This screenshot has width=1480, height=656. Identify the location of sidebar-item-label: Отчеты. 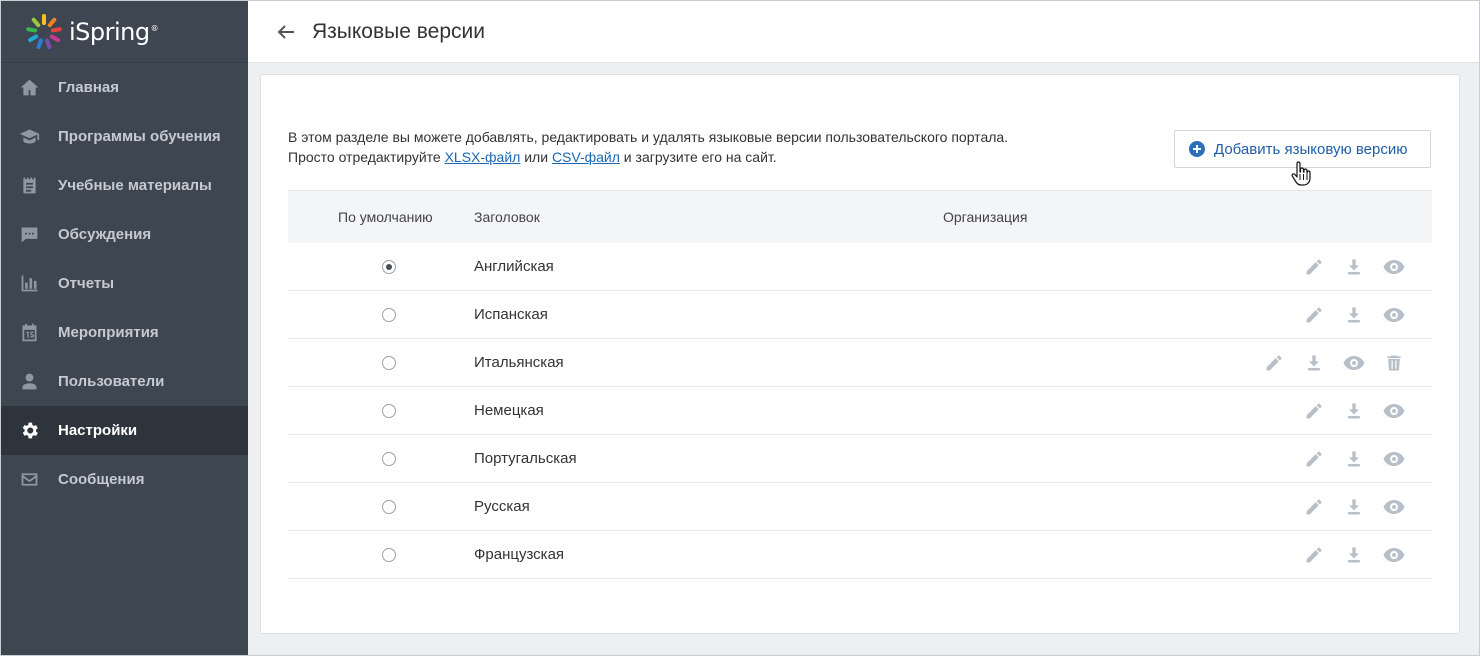
(86, 283).